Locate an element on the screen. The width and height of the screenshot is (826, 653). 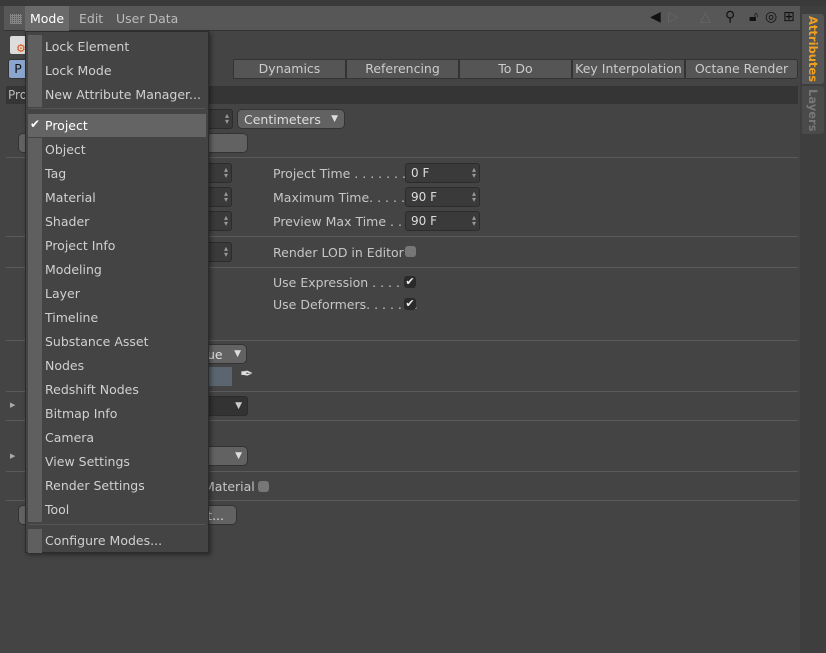
grip-icon is located at coordinates (16, 19).